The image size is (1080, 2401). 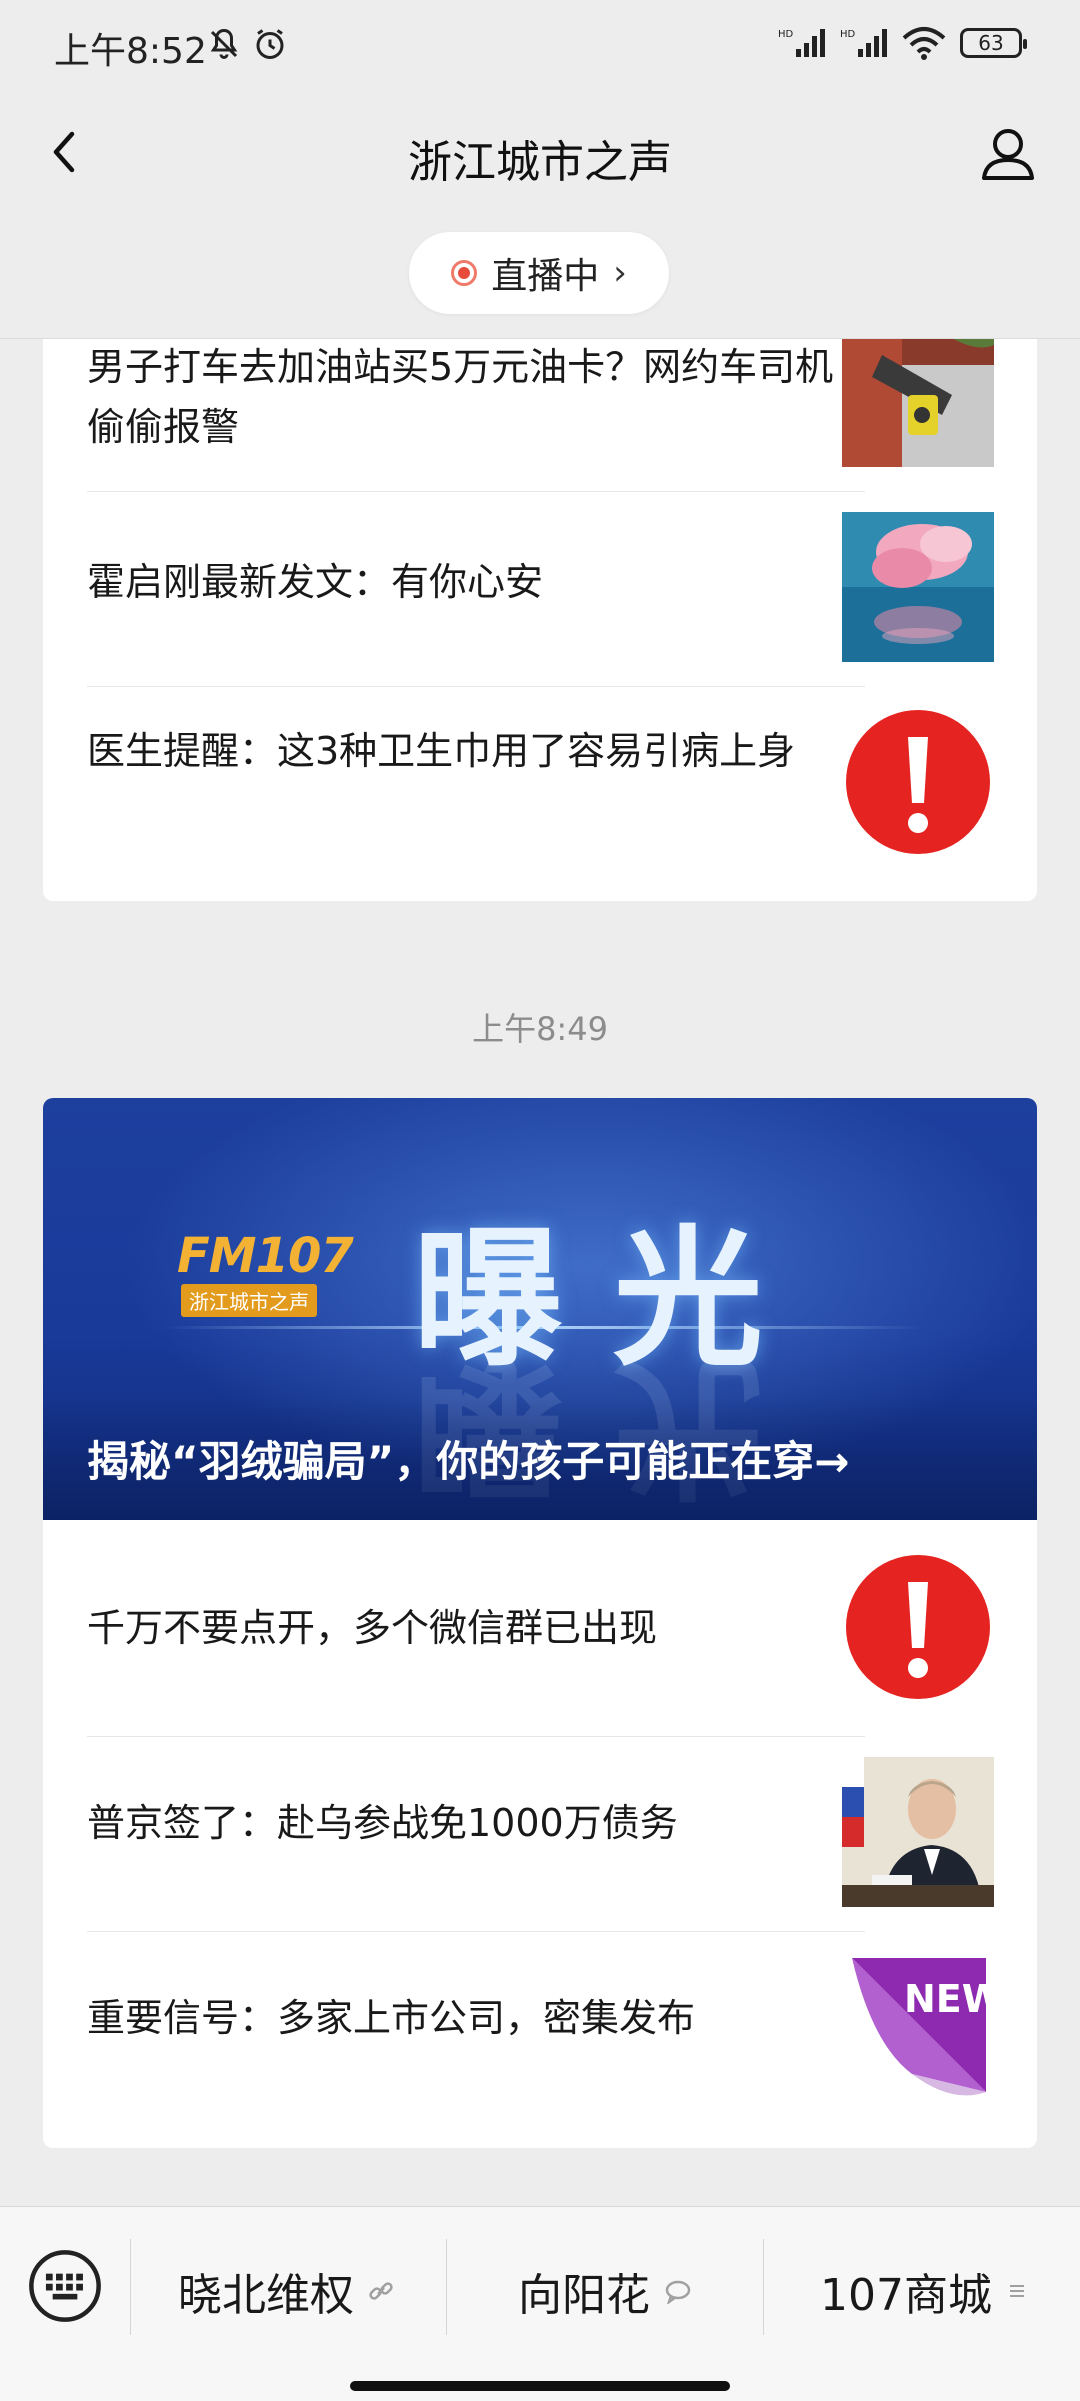 What do you see at coordinates (464, 273) in the screenshot?
I see `live-dot-icon` at bounding box center [464, 273].